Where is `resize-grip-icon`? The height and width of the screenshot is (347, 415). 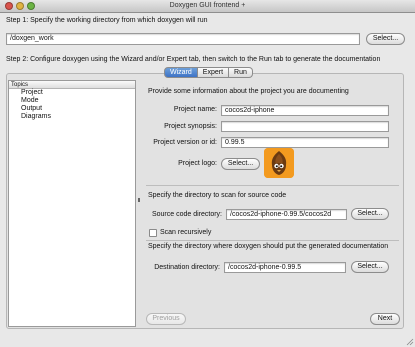 resize-grip-icon is located at coordinates (409, 341).